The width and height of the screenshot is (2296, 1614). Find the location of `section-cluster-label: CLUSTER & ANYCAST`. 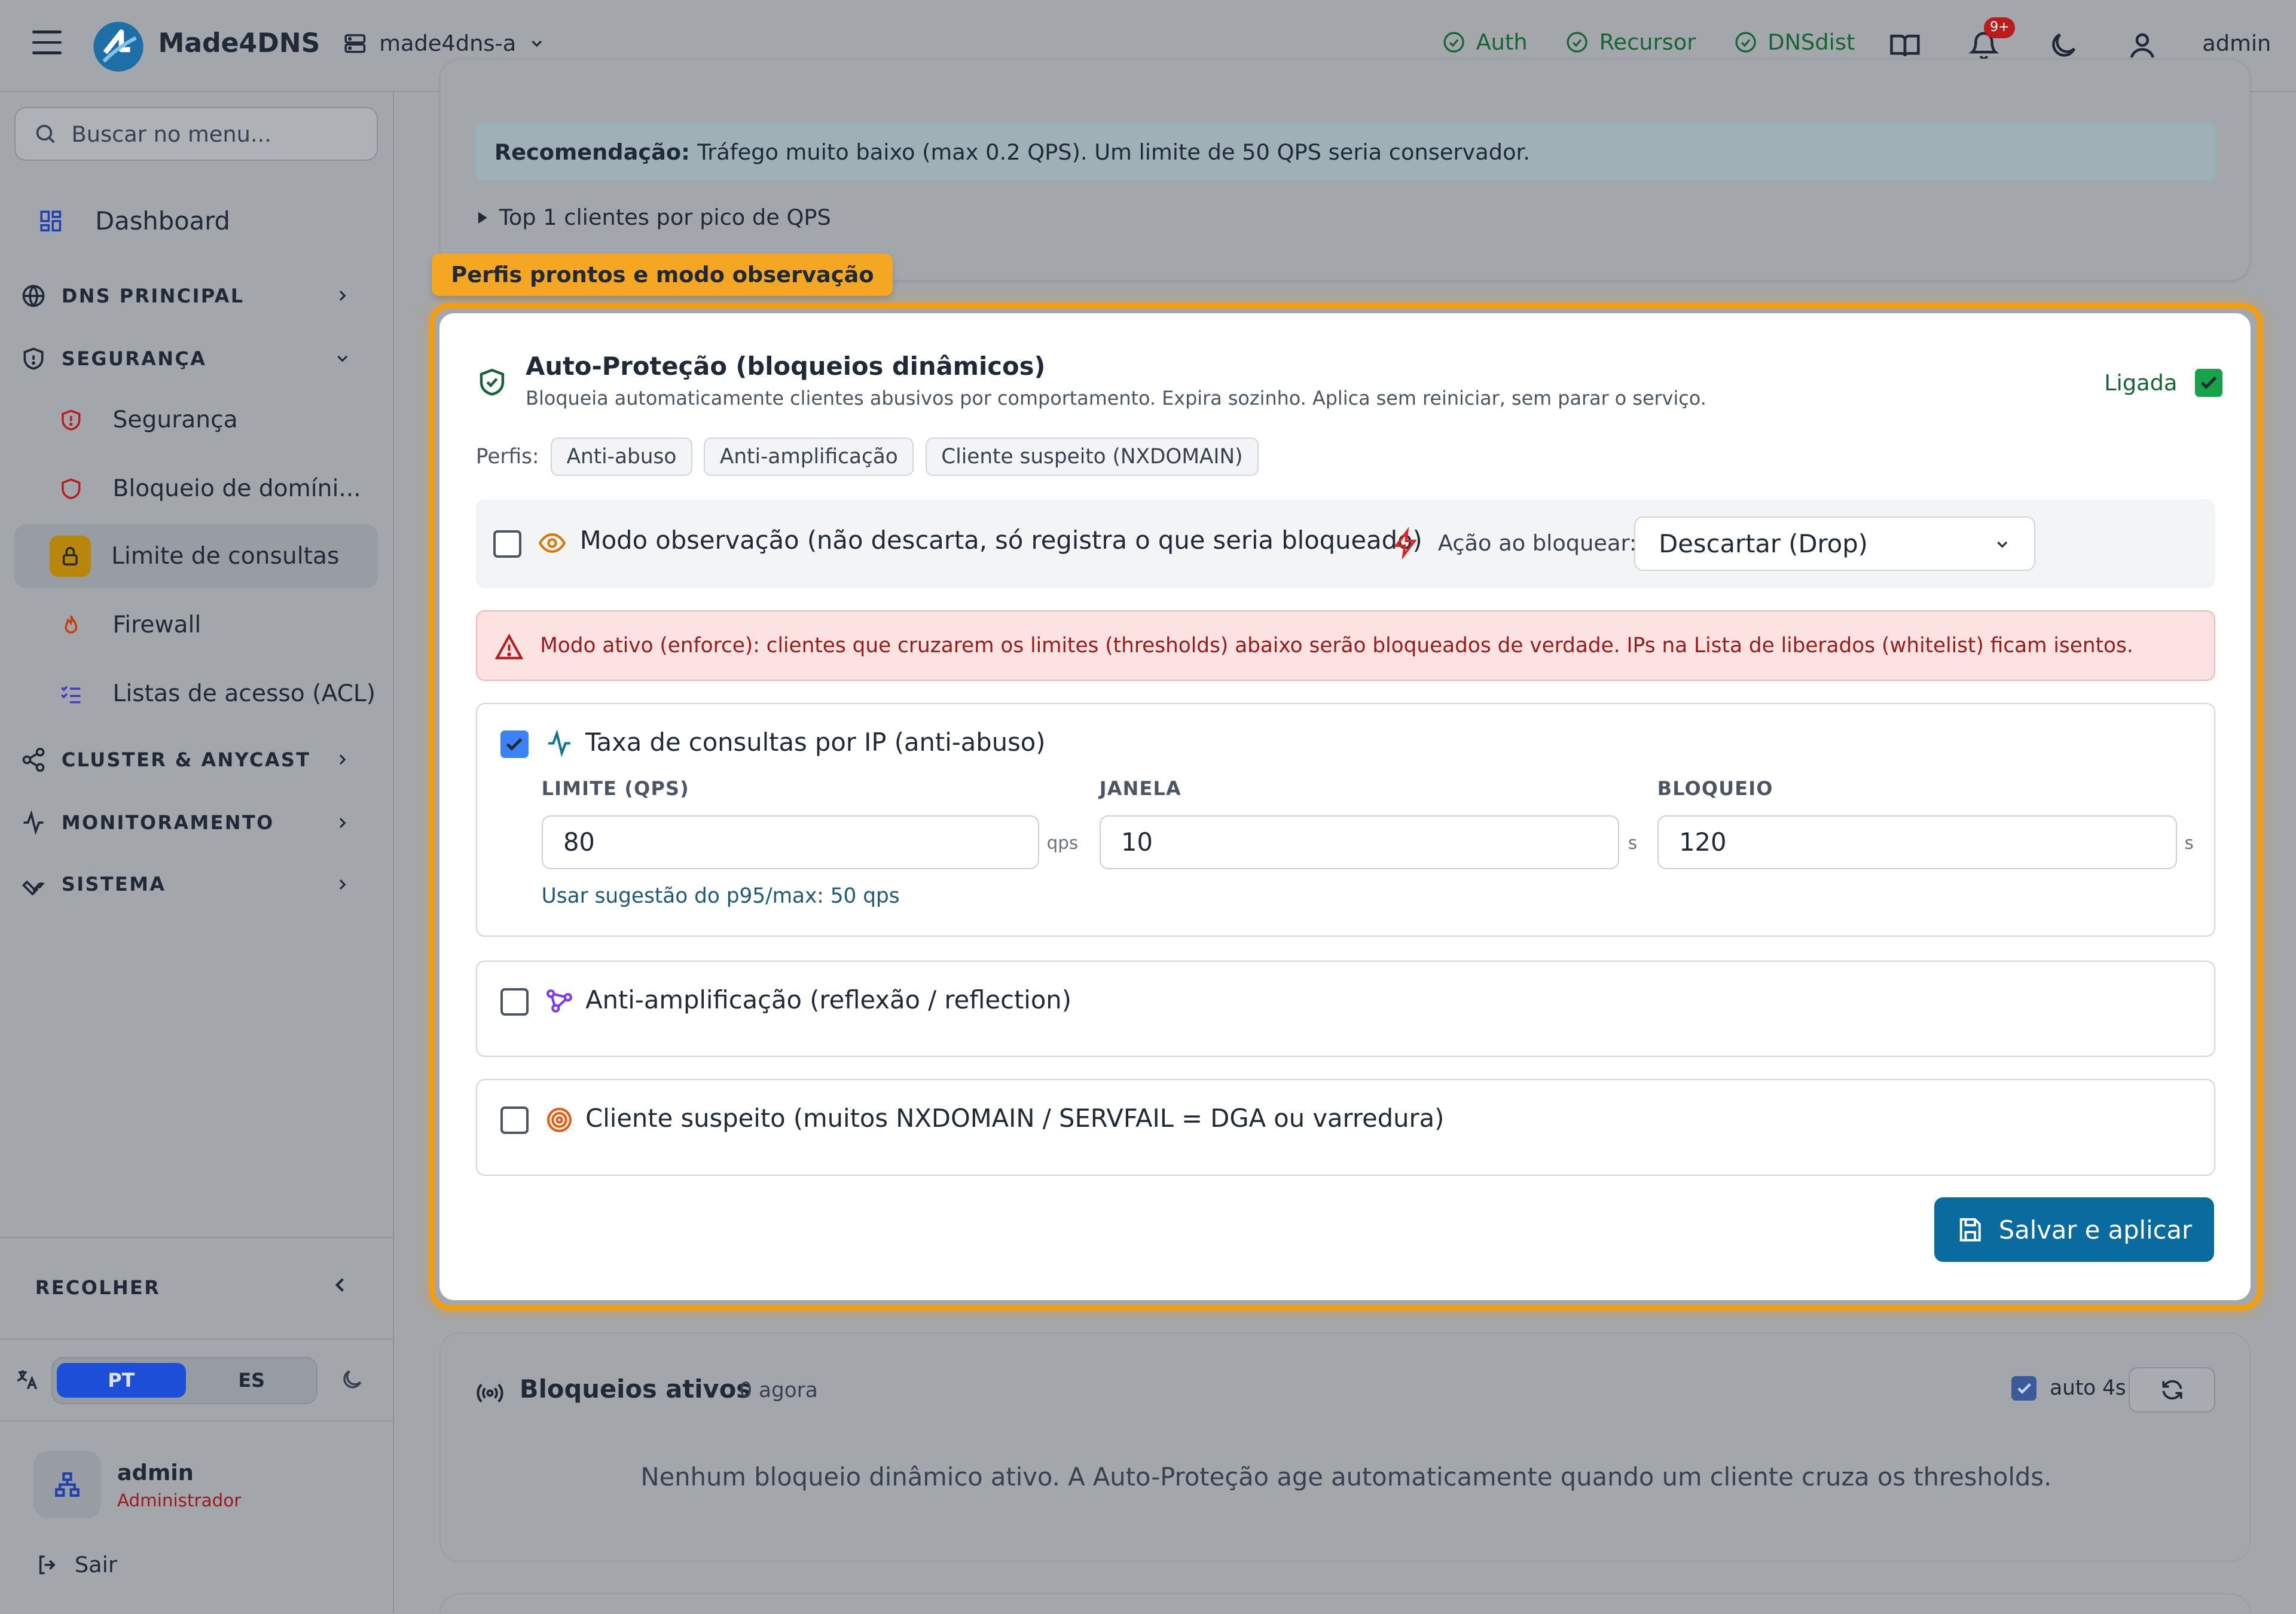

section-cluster-label: CLUSTER & ANYCAST is located at coordinates (186, 760).